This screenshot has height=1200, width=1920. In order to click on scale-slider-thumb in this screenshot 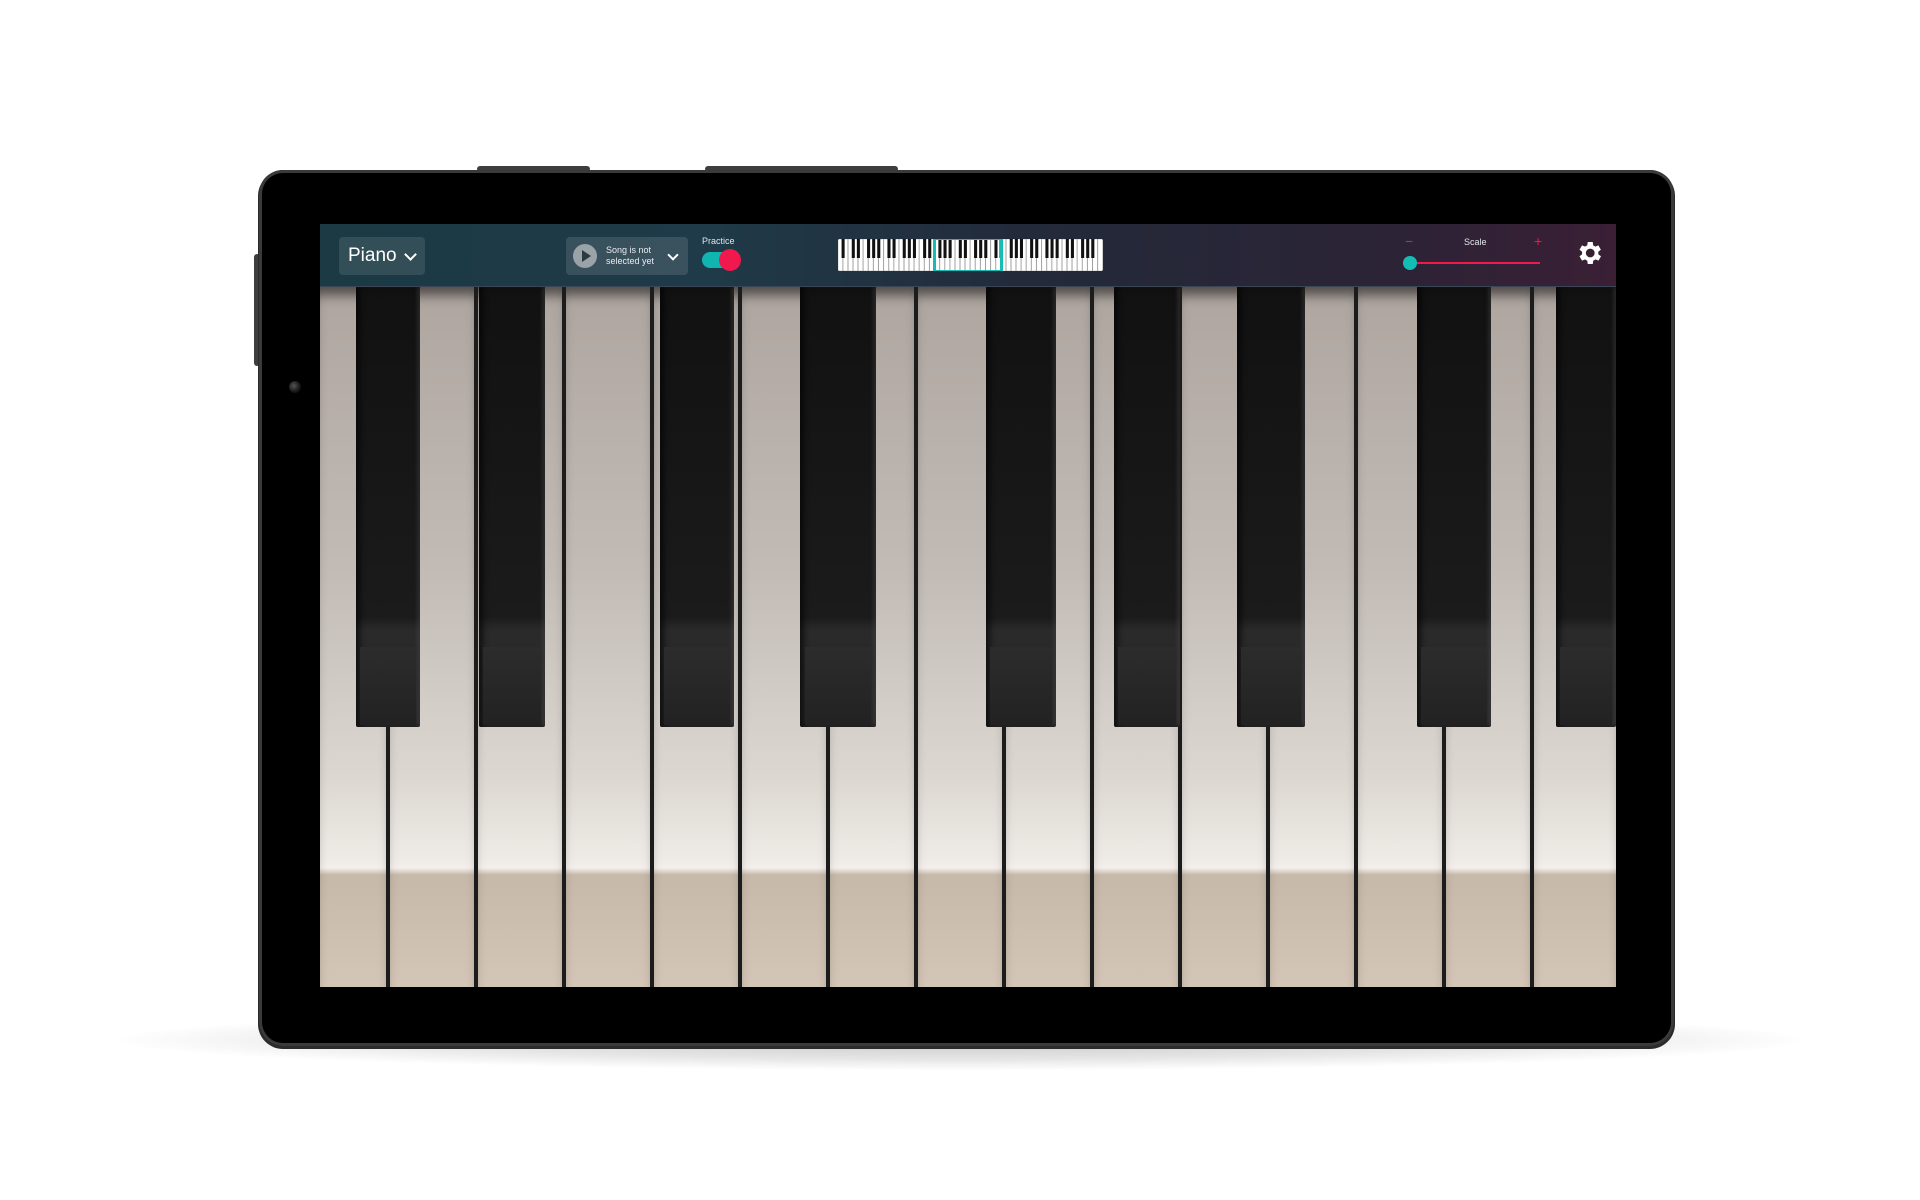, I will do `click(1410, 263)`.